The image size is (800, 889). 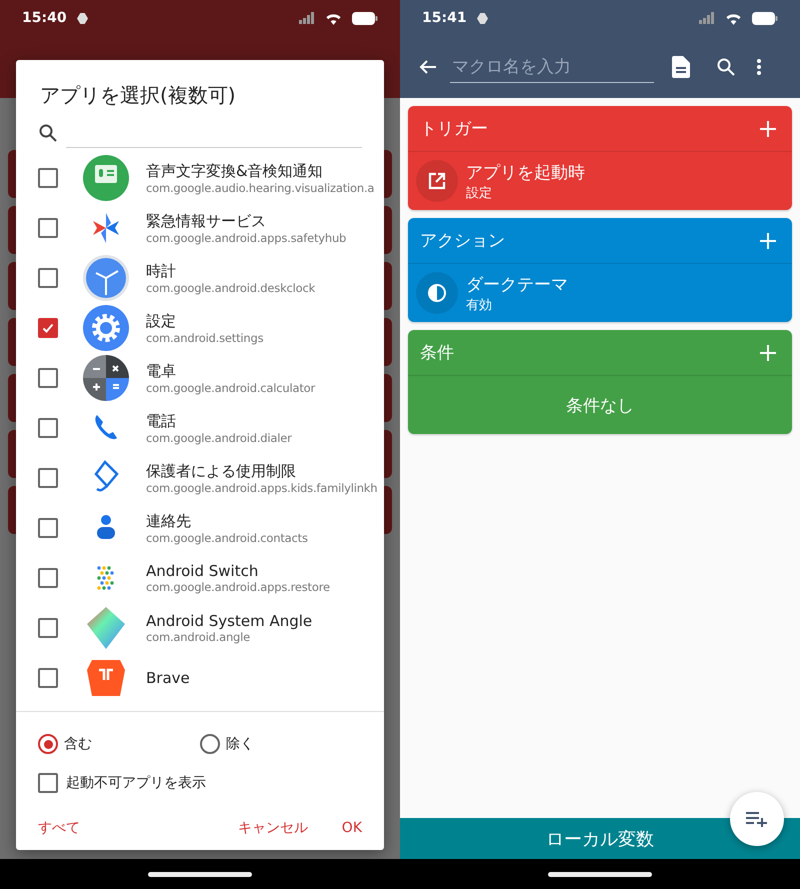 What do you see at coordinates (106, 178) in the screenshot?
I see `caption-app-icon` at bounding box center [106, 178].